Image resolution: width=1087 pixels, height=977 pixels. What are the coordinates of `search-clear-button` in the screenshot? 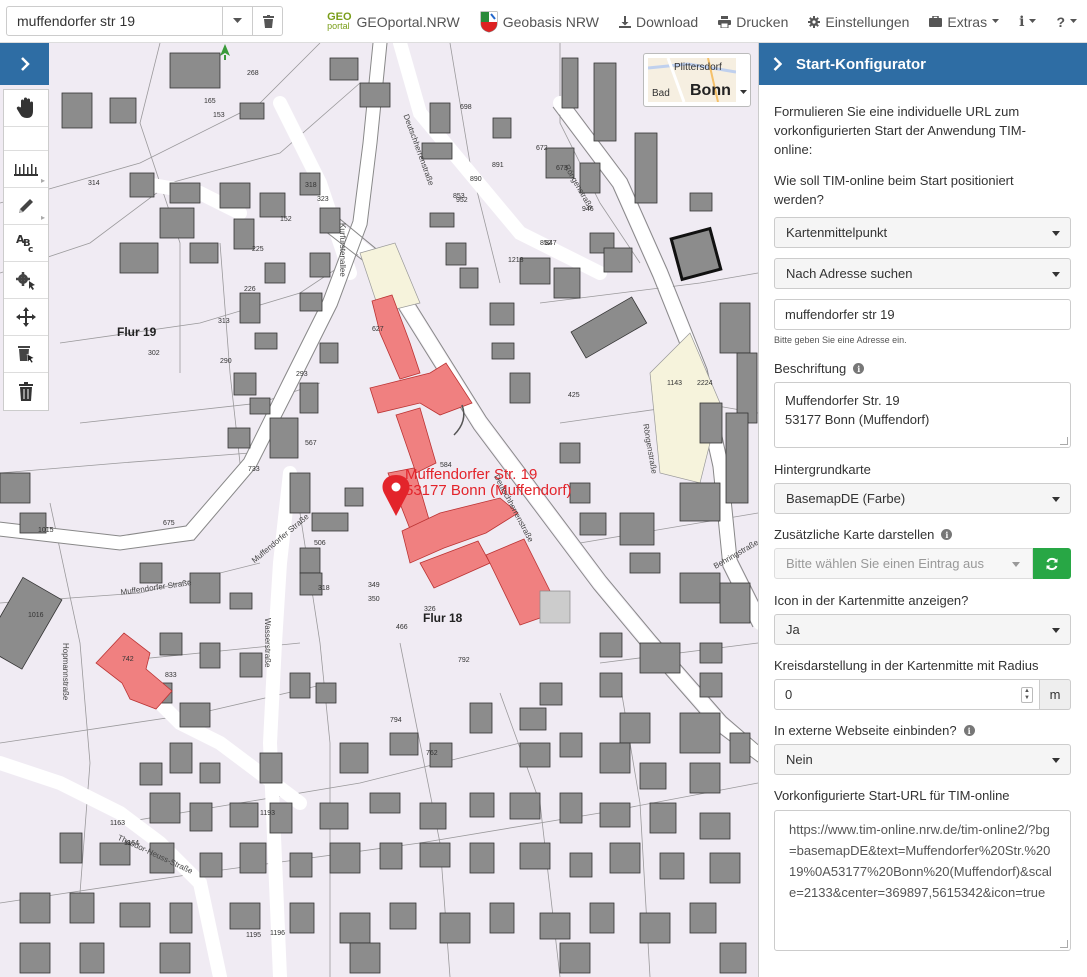 It's located at (267, 21).